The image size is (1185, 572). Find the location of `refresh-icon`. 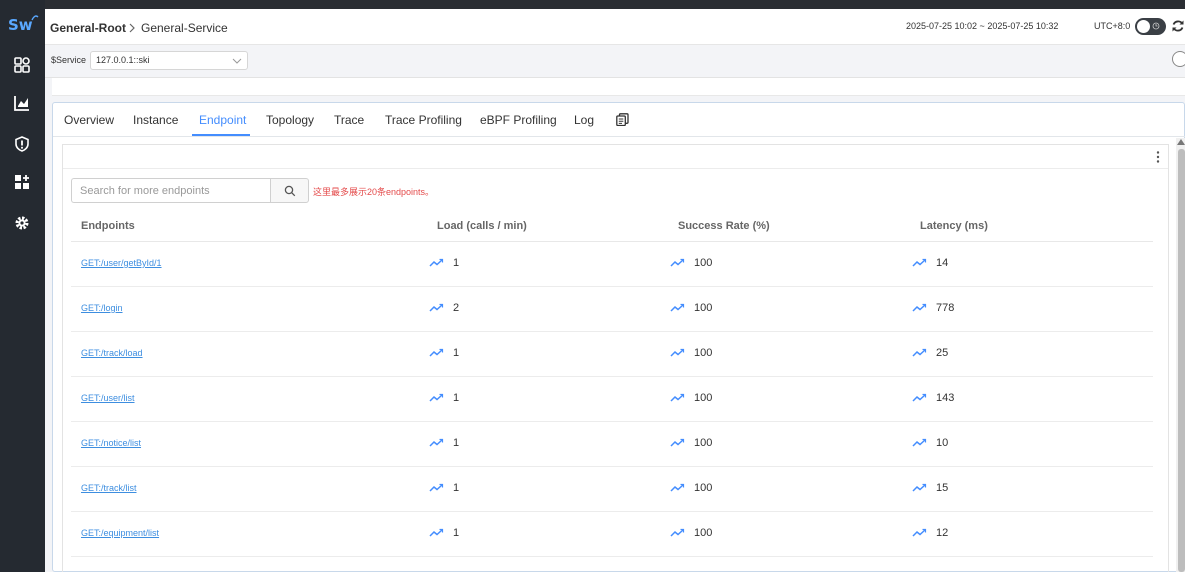

refresh-icon is located at coordinates (1178, 26).